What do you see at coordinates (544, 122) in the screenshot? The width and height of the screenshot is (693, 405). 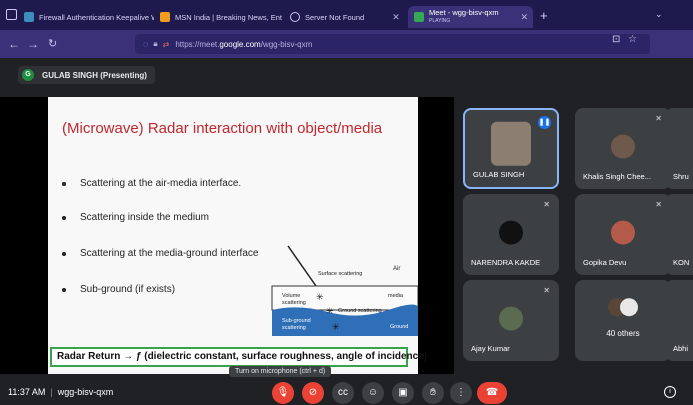 I see `speaking-indicator-icon: ❚❚` at bounding box center [544, 122].